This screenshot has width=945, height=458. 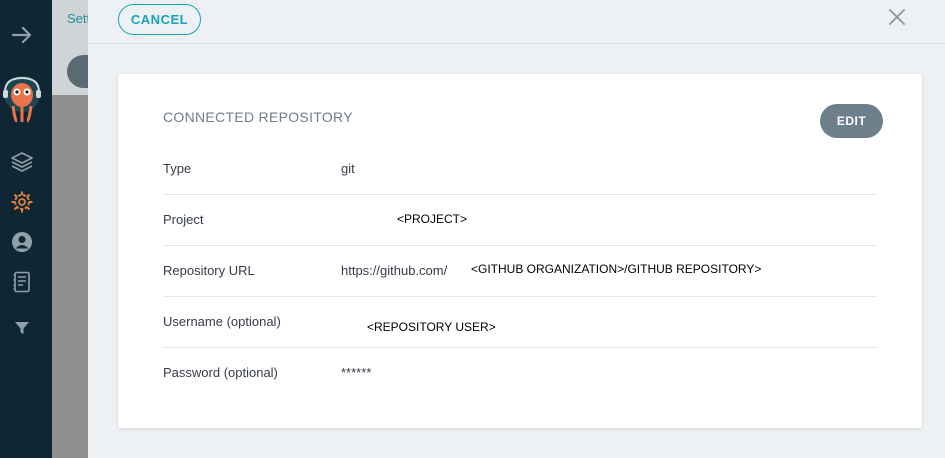 I want to click on breadcrumb: Sett, so click(x=79, y=18).